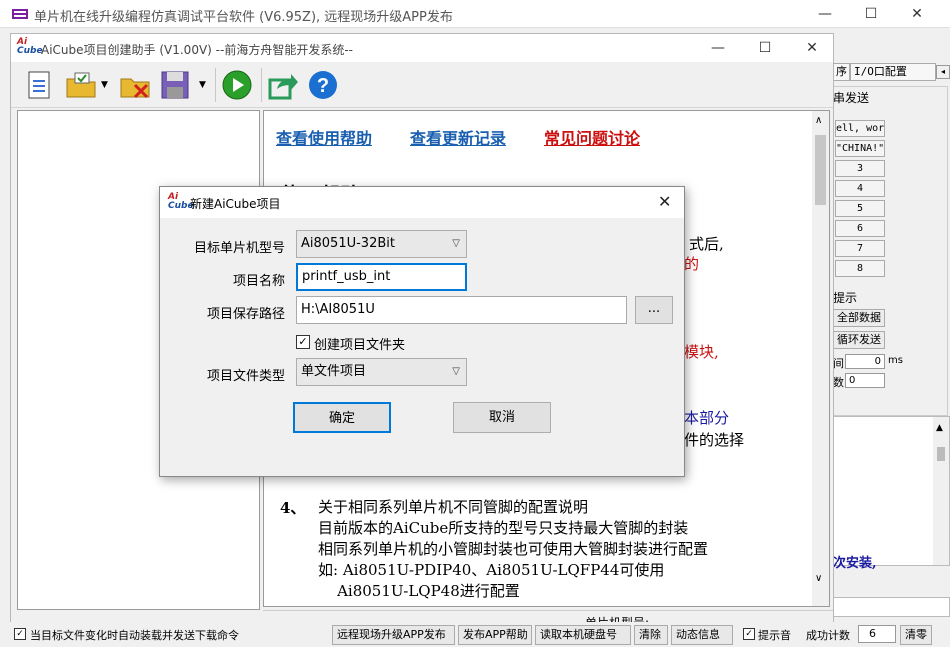  I want to click on send-box-5: 5, so click(860, 208).